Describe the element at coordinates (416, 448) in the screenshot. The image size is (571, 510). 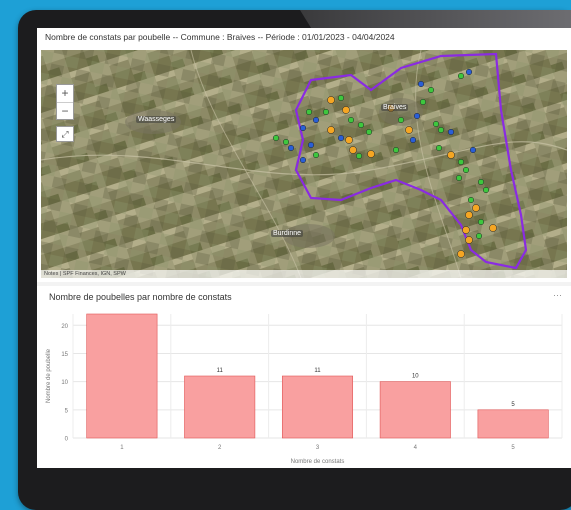
I see `x-tick-label: 4` at that location.